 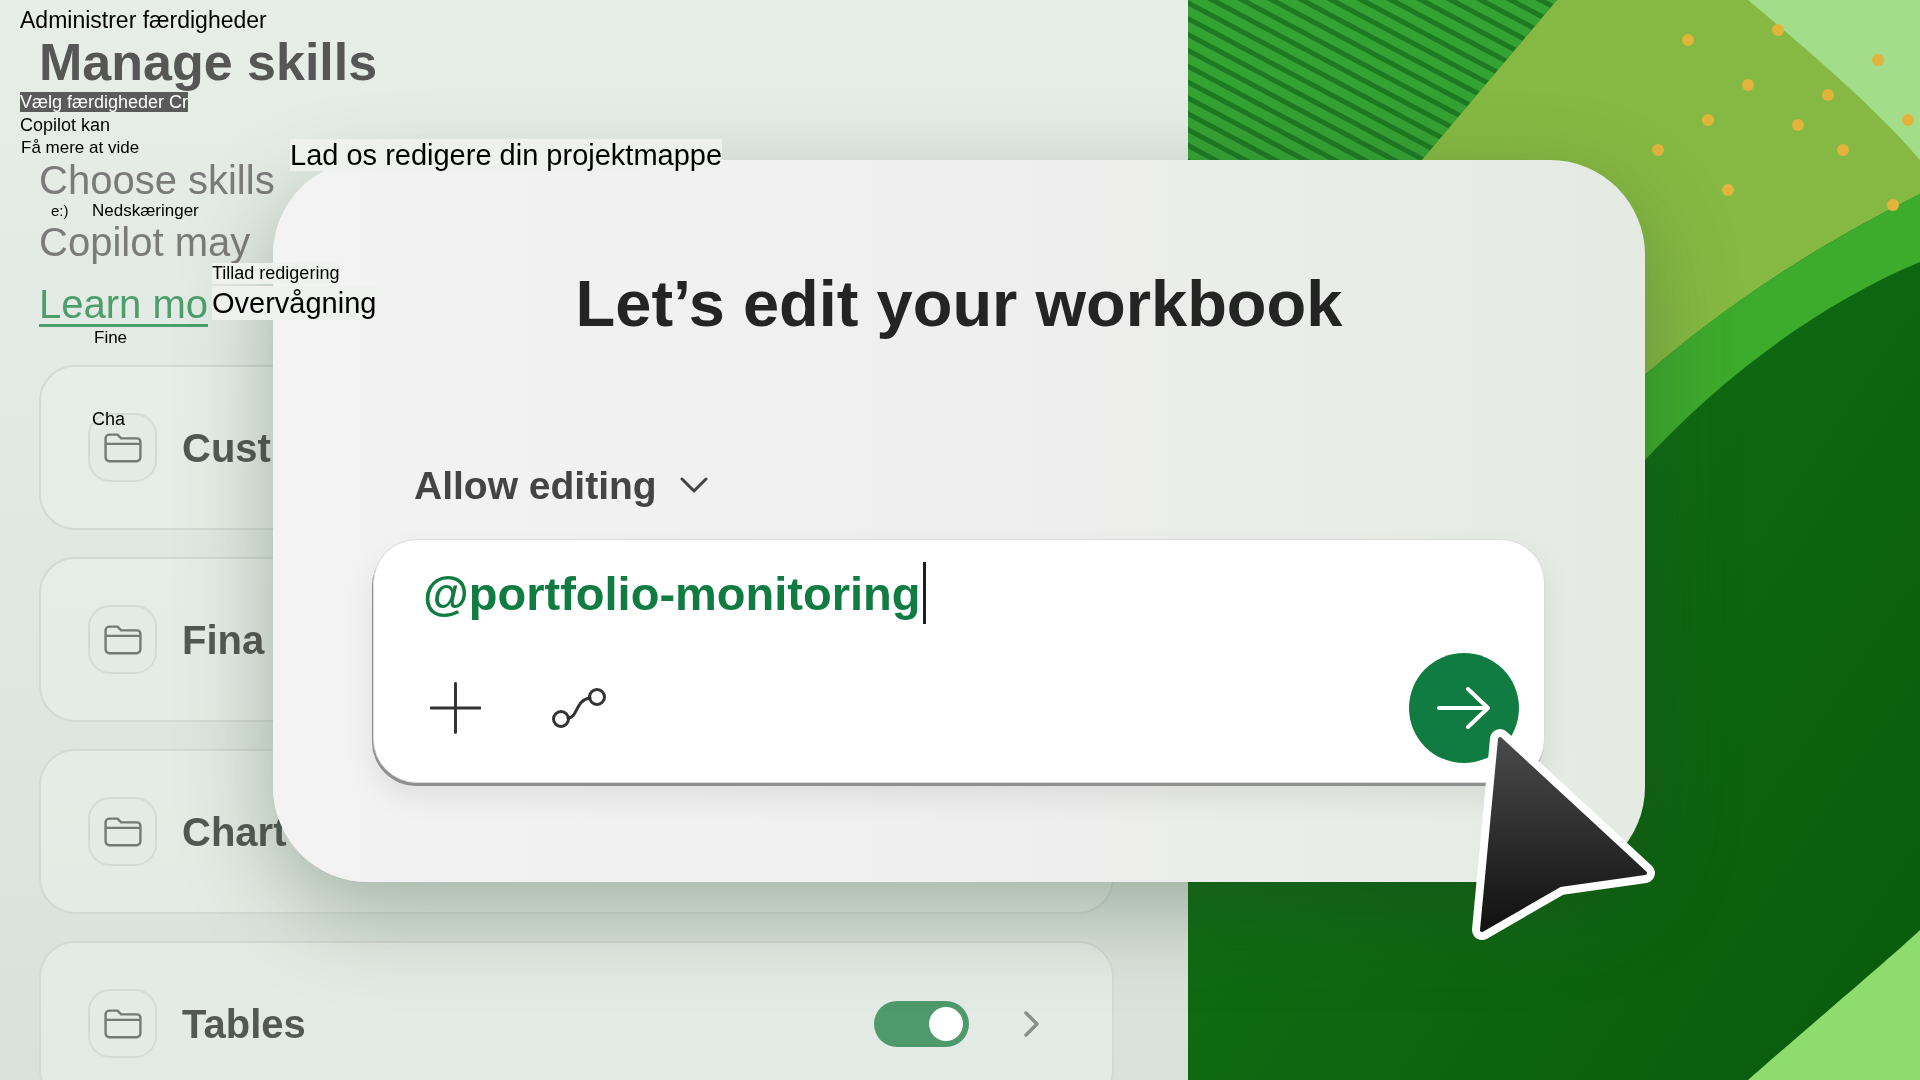 I want to click on overlay-label: Nedskæringer, so click(x=145, y=210).